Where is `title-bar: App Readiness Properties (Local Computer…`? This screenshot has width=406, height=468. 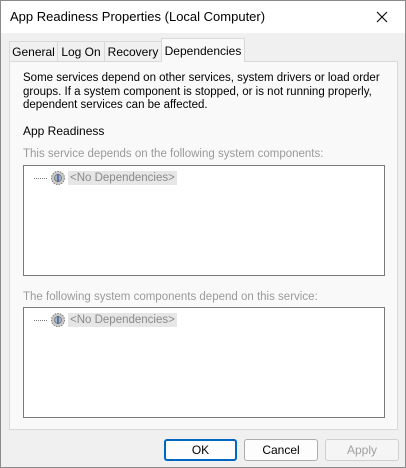 title-bar: App Readiness Properties (Local Computer… is located at coordinates (203, 17).